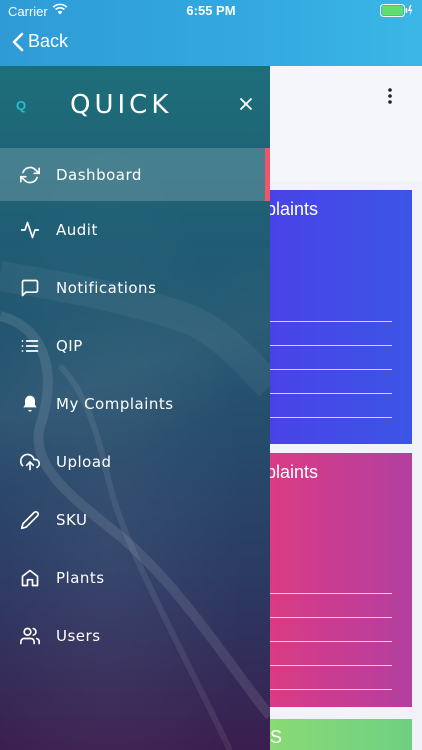  What do you see at coordinates (211, 33) in the screenshot?
I see `top-bar: Carrier 6:55 PM Back` at bounding box center [211, 33].